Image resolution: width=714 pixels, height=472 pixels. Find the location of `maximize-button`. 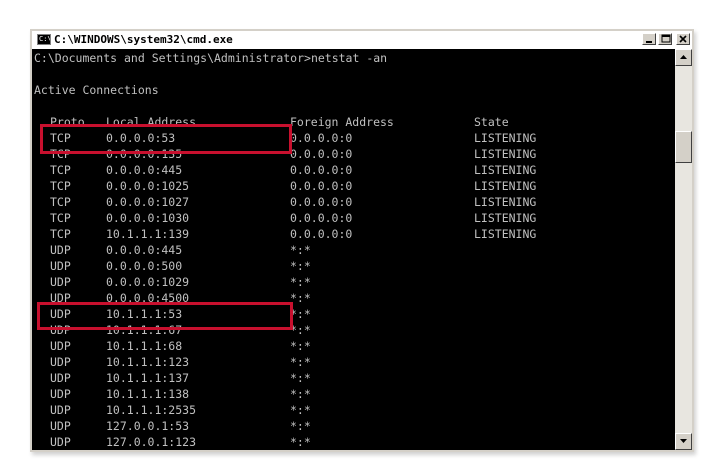

maximize-button is located at coordinates (665, 39).